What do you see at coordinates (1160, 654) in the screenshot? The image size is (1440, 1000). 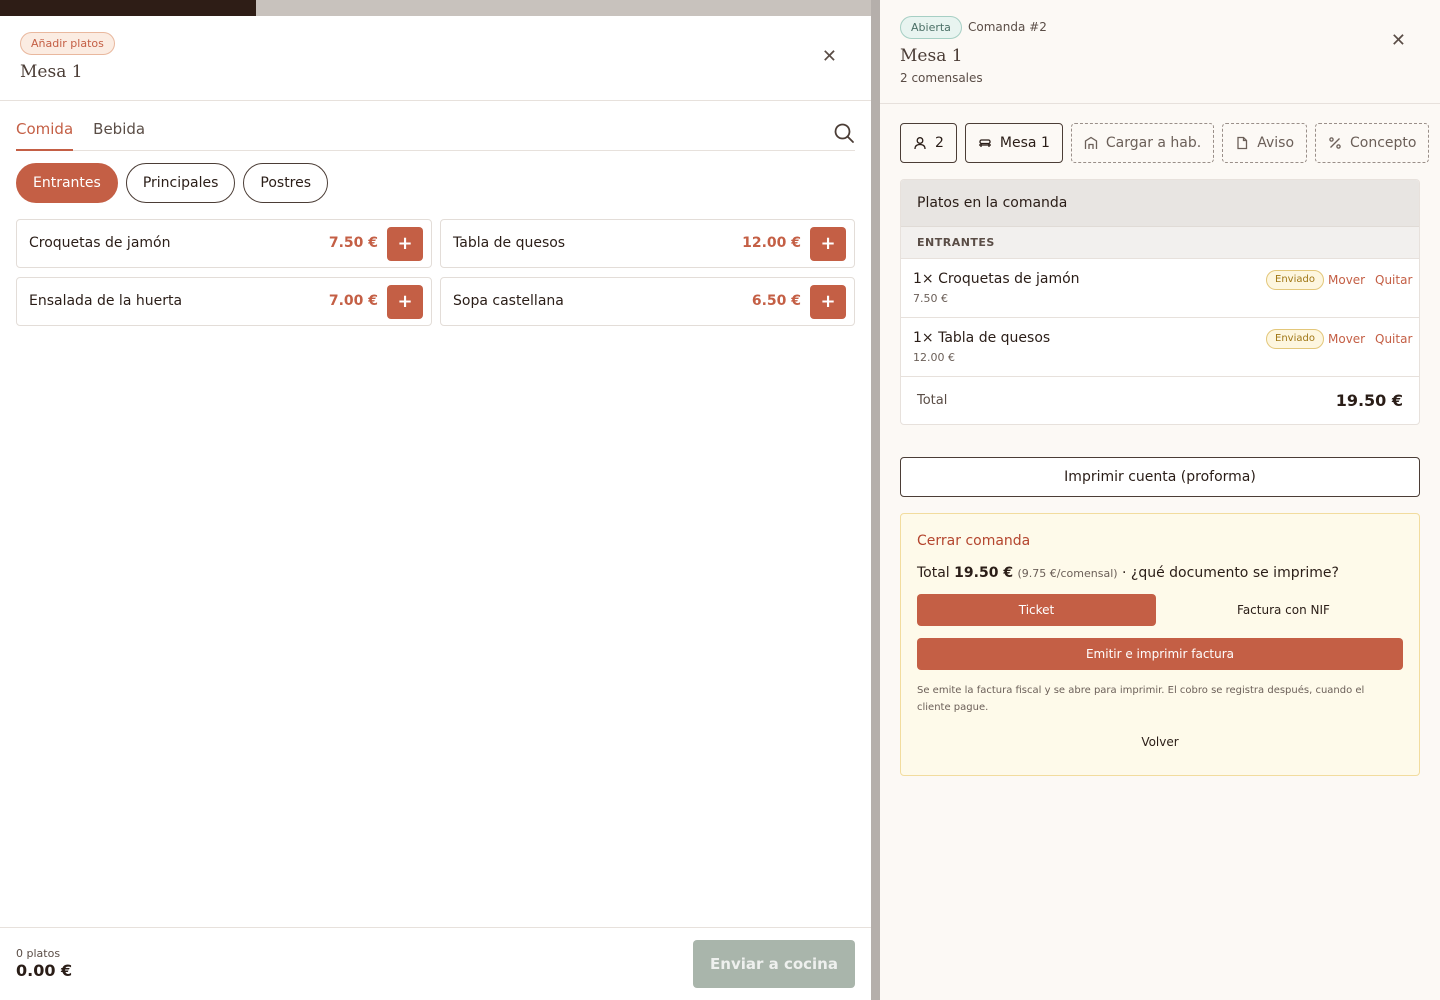 I see `emit-invoice-button: Emitir e imprimir factura` at bounding box center [1160, 654].